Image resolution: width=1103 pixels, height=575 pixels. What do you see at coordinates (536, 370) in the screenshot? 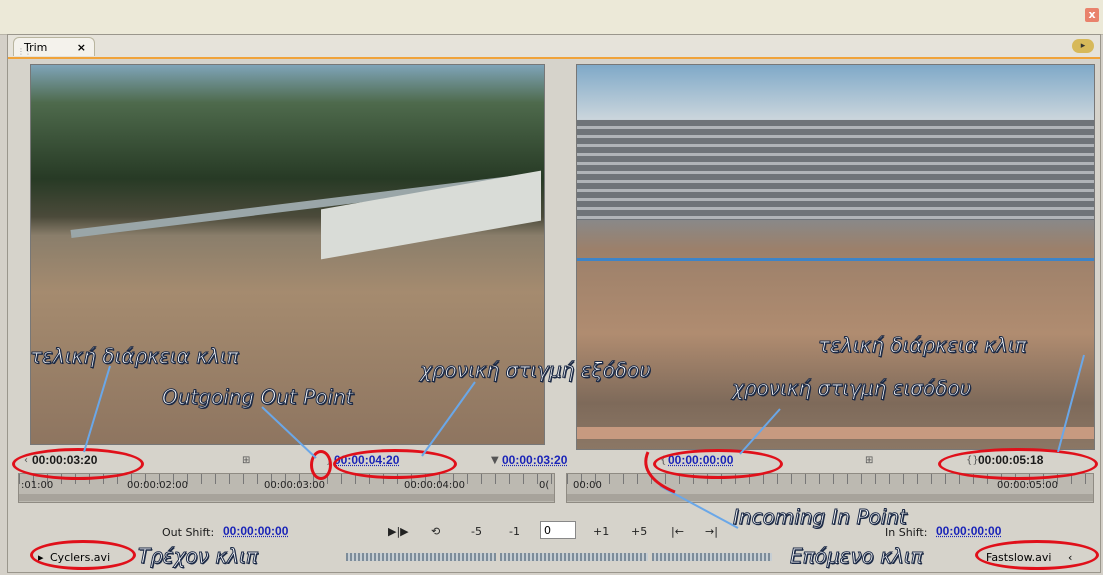
I see `annotation-exit-time: χρονική στιγμή εξόδου` at bounding box center [536, 370].